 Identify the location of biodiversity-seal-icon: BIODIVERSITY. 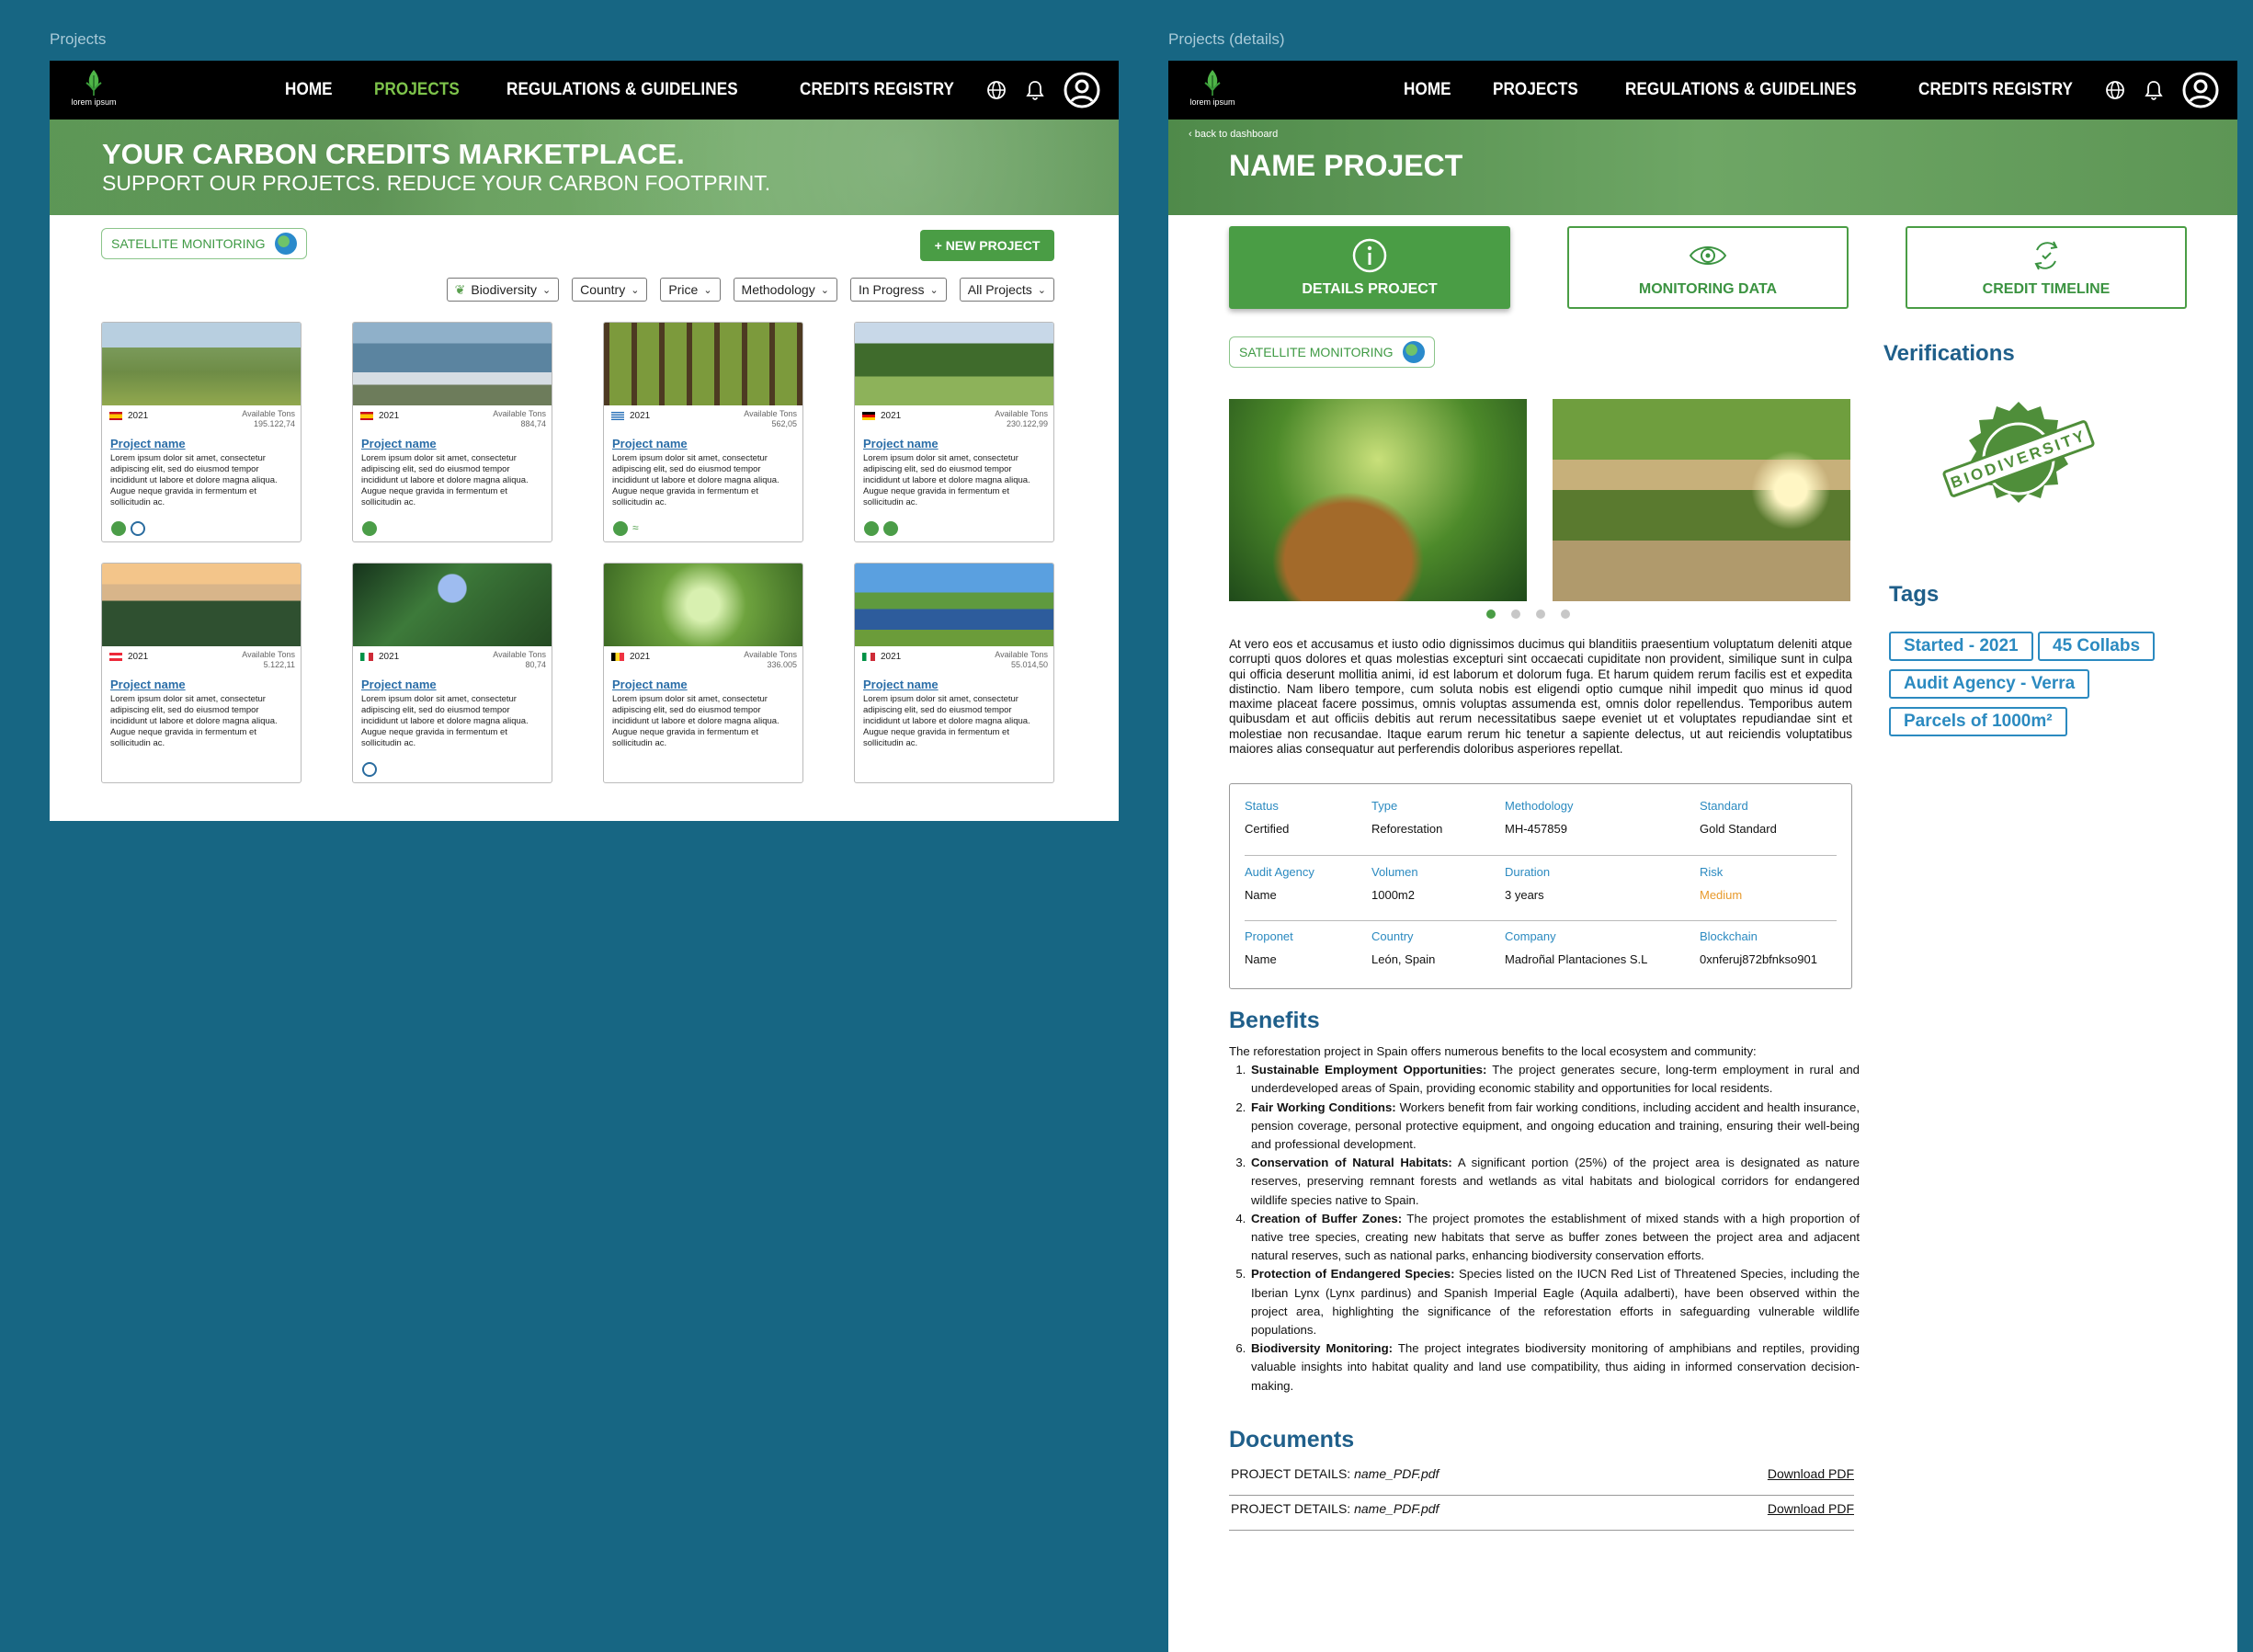
(2018, 452).